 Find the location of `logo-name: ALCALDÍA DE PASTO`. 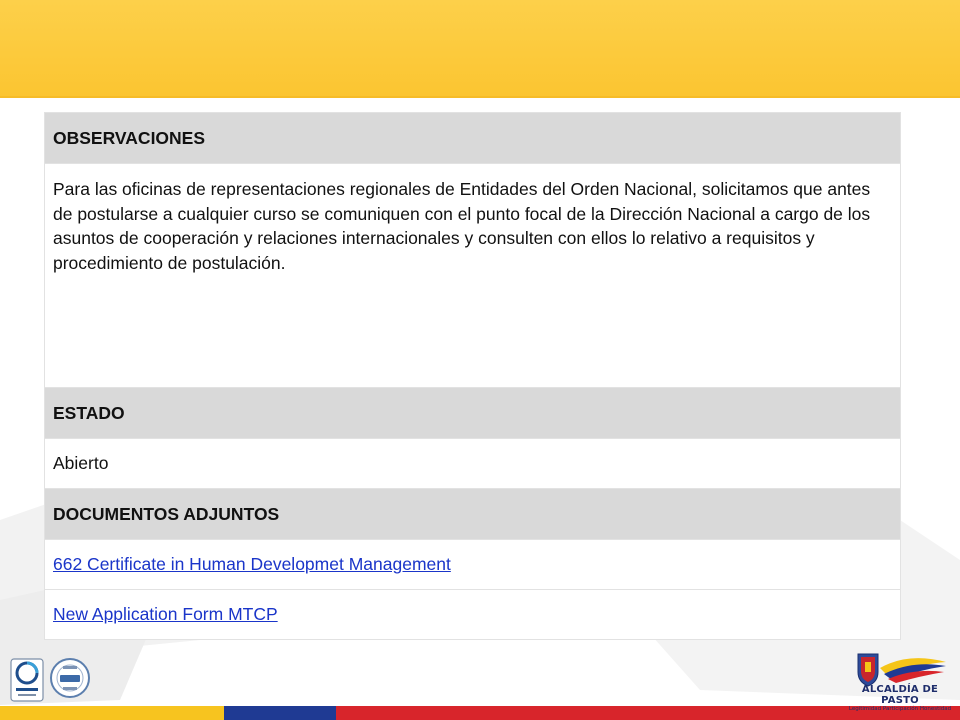

logo-name: ALCALDÍA DE PASTO is located at coordinates (900, 695).